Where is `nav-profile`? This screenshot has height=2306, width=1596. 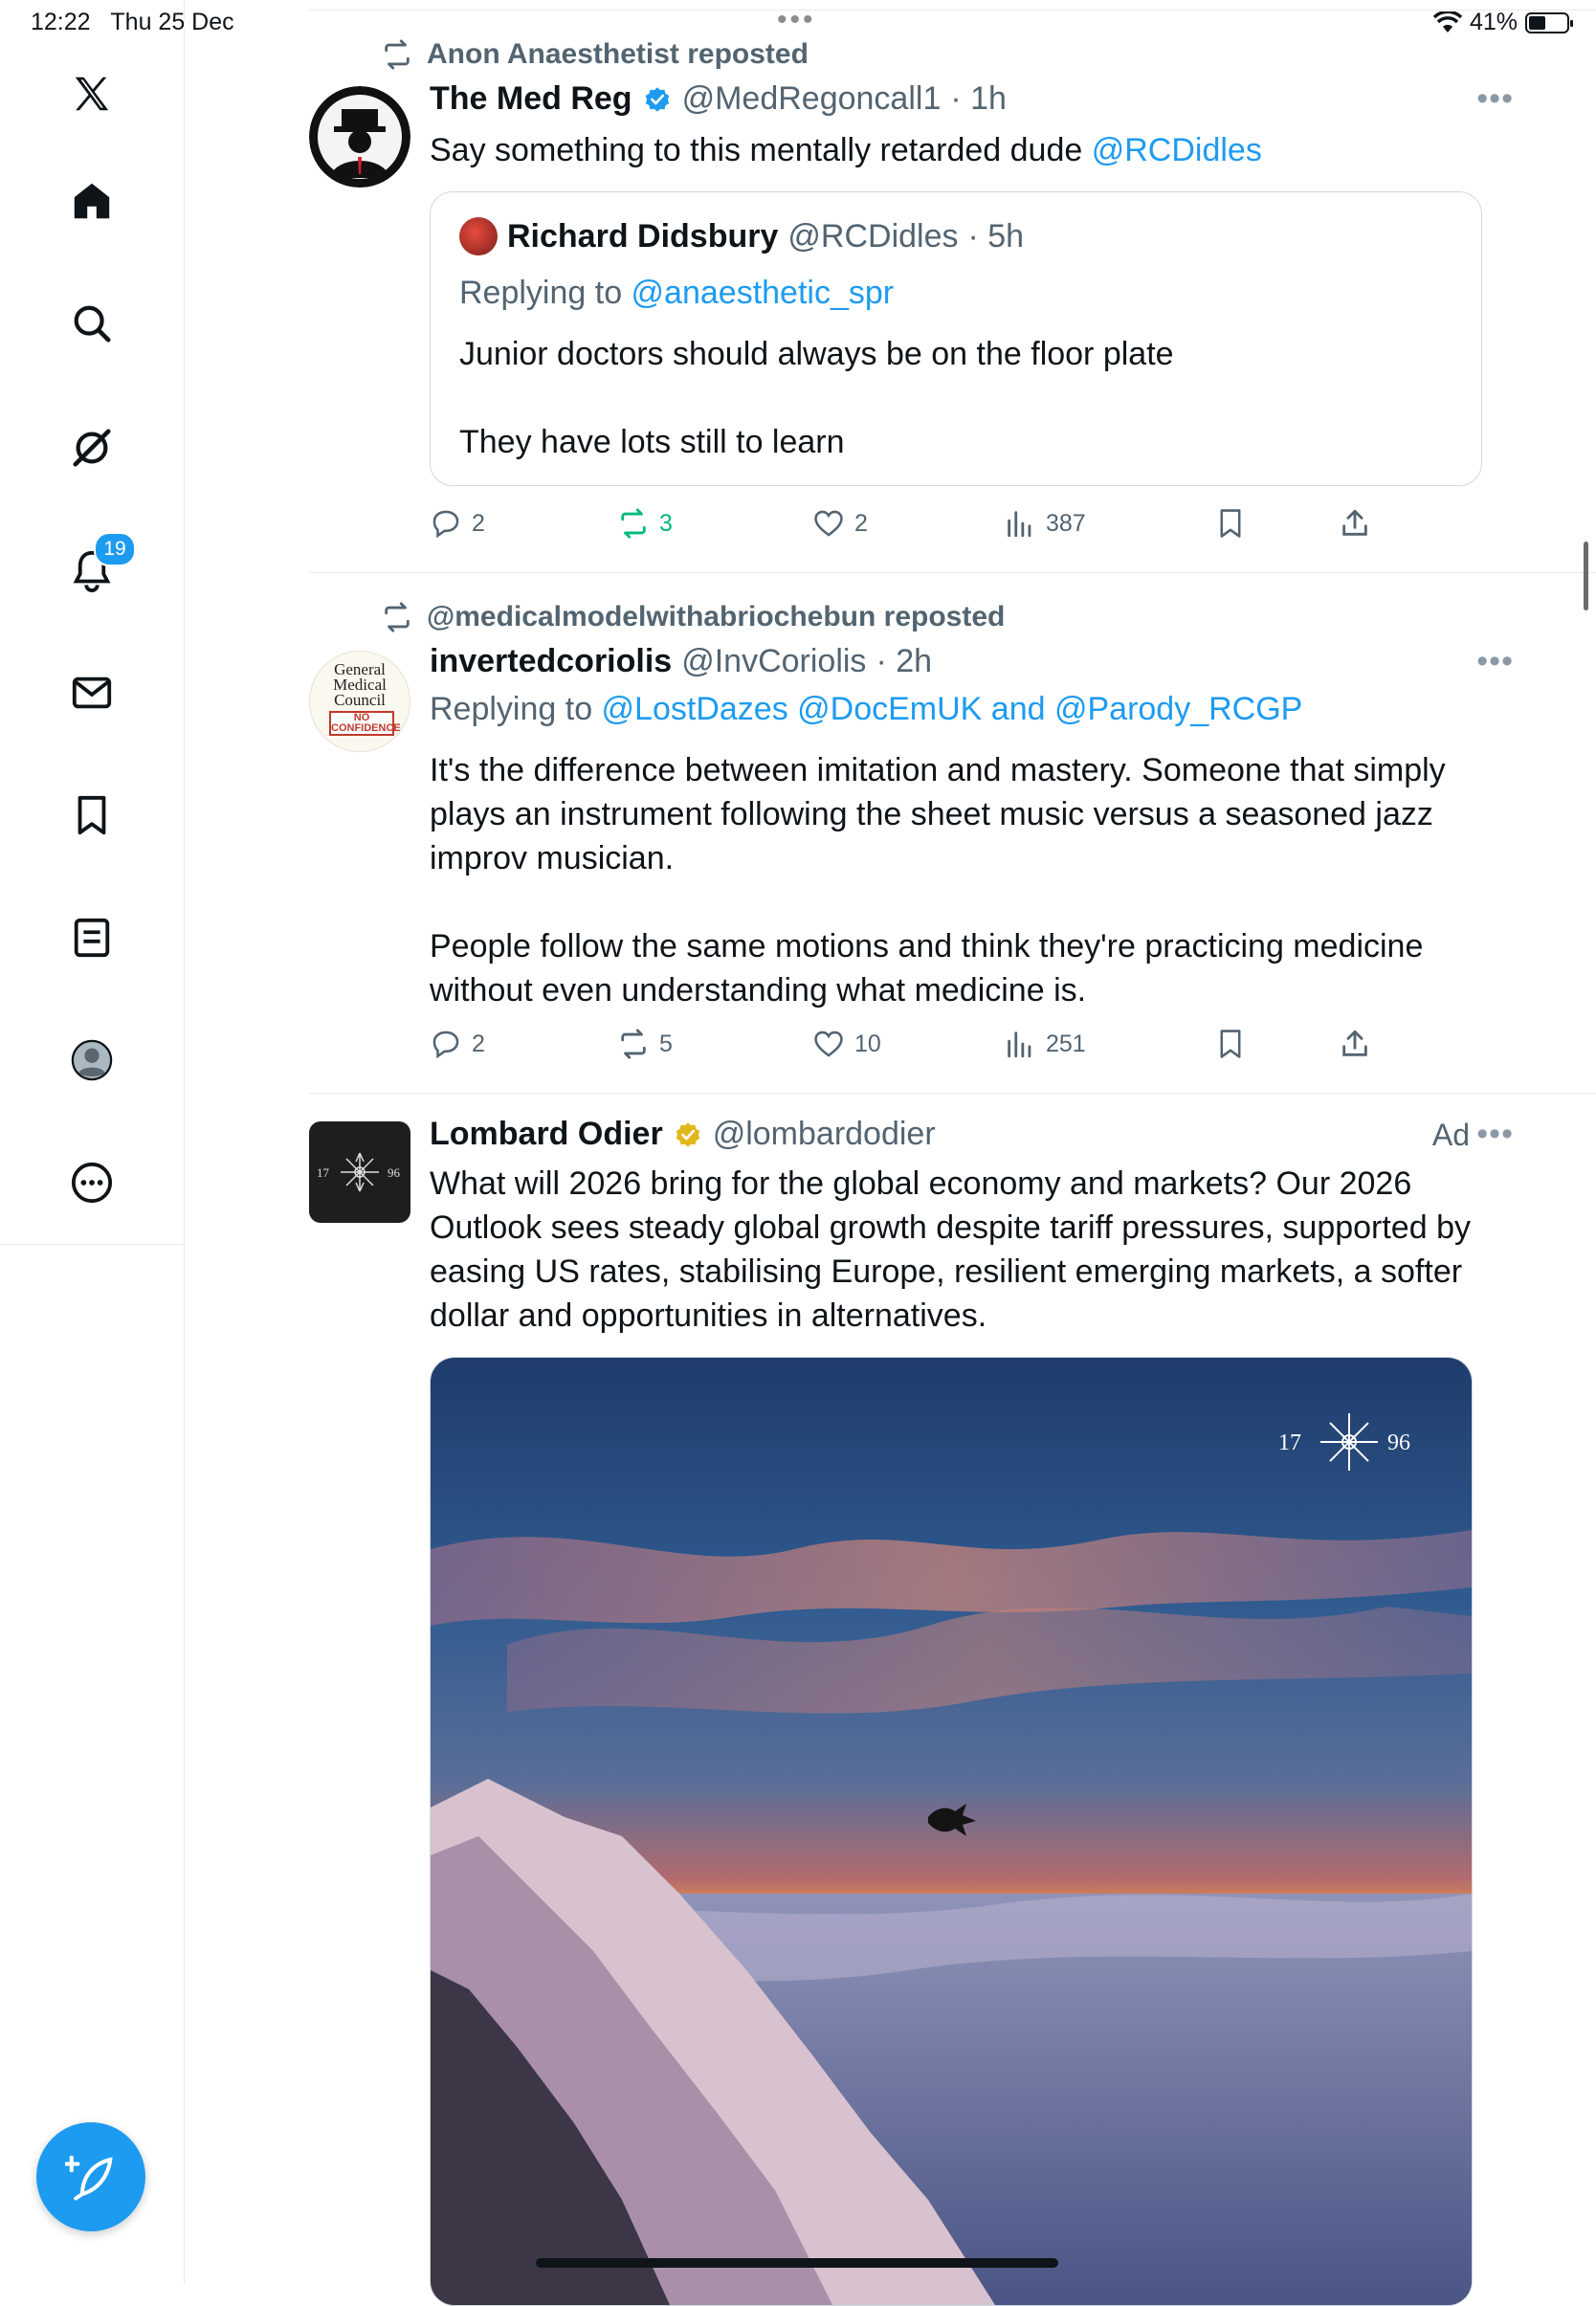
nav-profile is located at coordinates (92, 1061).